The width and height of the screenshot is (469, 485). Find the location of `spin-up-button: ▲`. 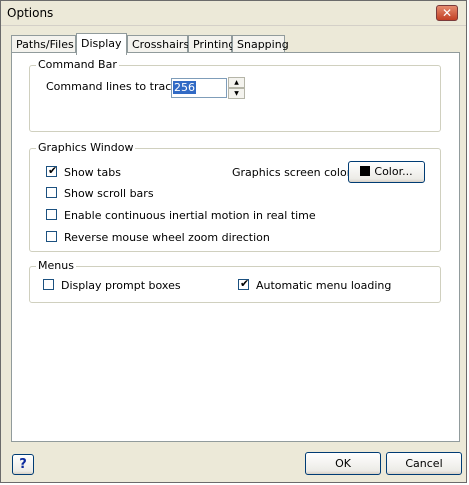

spin-up-button: ▲ is located at coordinates (236, 82).